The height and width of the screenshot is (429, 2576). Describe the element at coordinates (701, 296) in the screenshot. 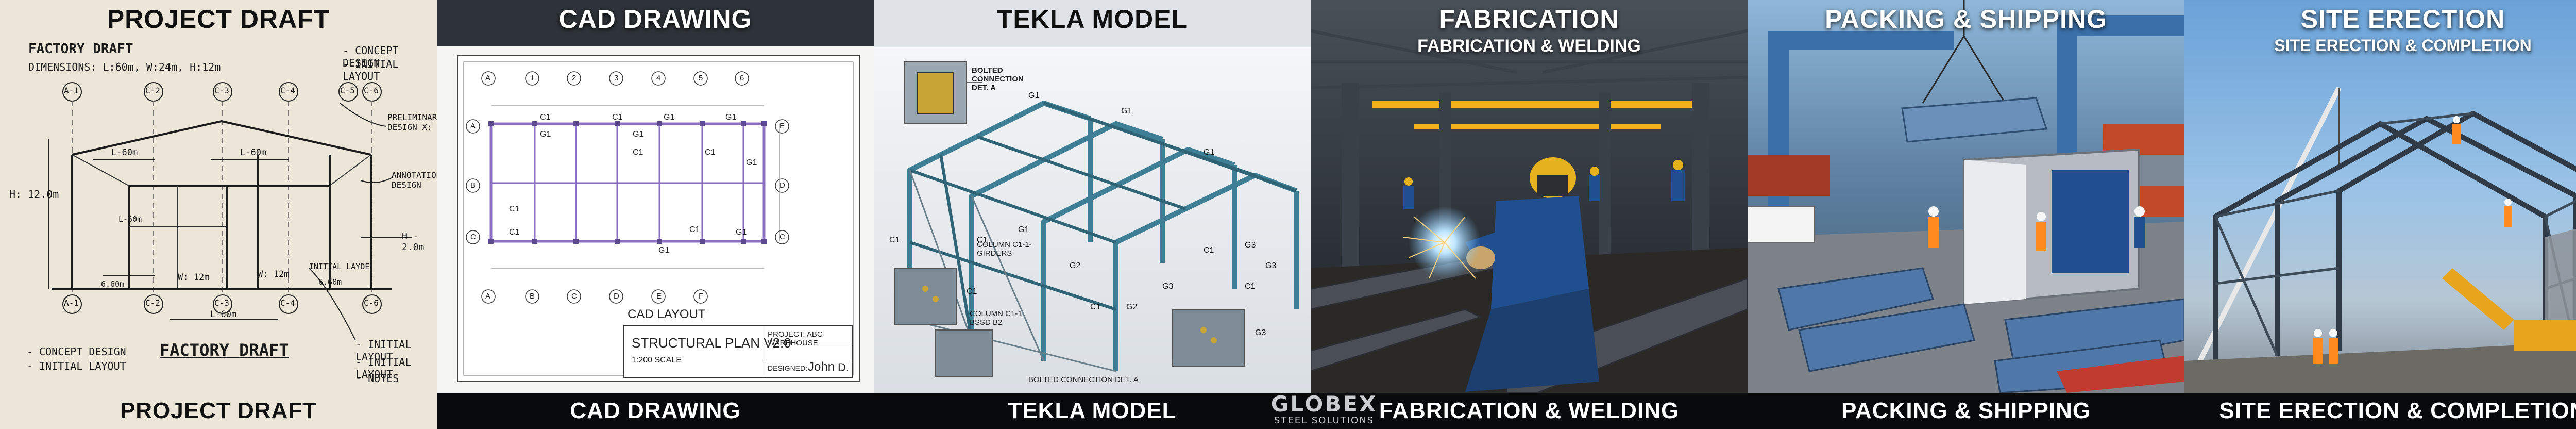

I see `grid-label: F` at that location.